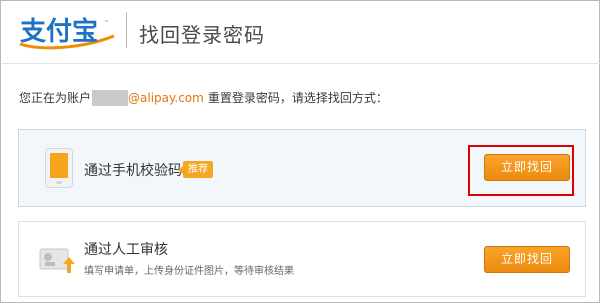  I want to click on masked-account, so click(110, 97).